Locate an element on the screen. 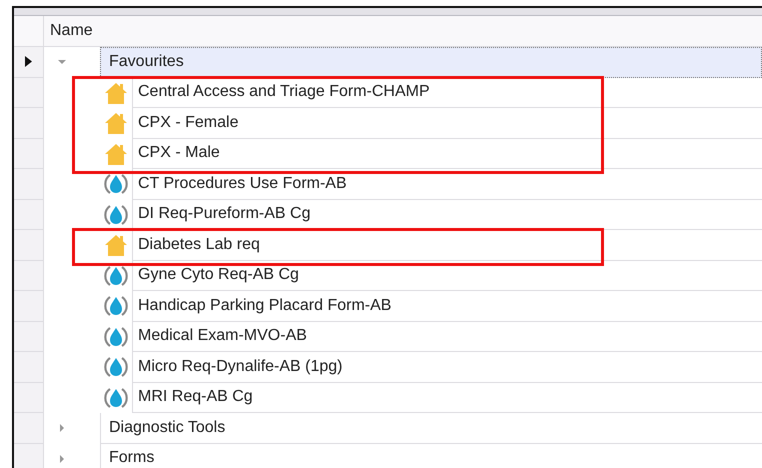  form-row: CPX - Male is located at coordinates (447, 153).